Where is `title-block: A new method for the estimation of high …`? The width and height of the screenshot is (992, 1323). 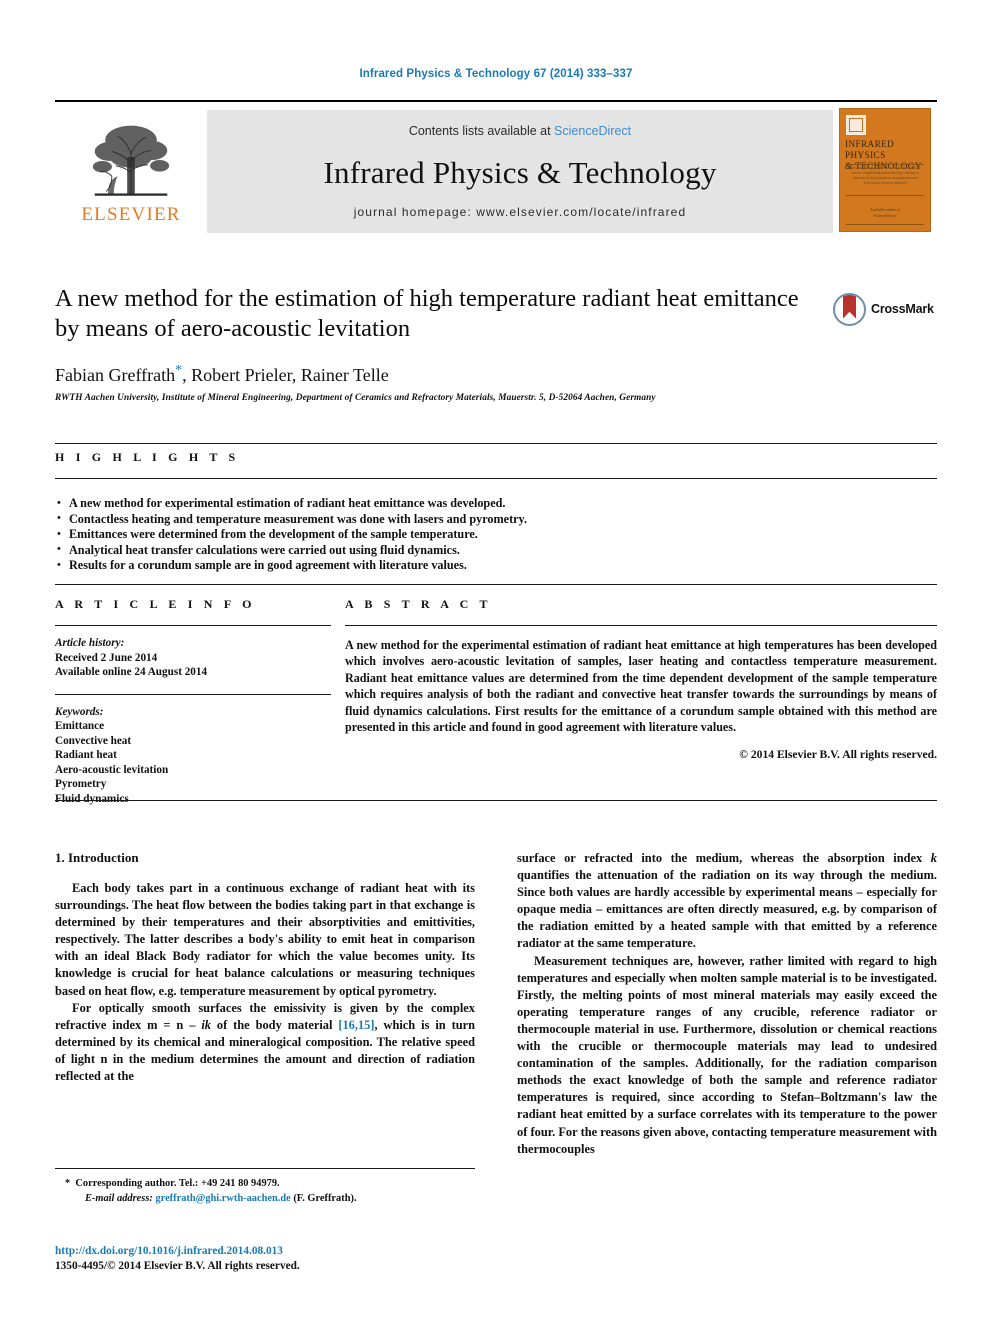 title-block: A new method for the estimation of high … is located at coordinates (496, 343).